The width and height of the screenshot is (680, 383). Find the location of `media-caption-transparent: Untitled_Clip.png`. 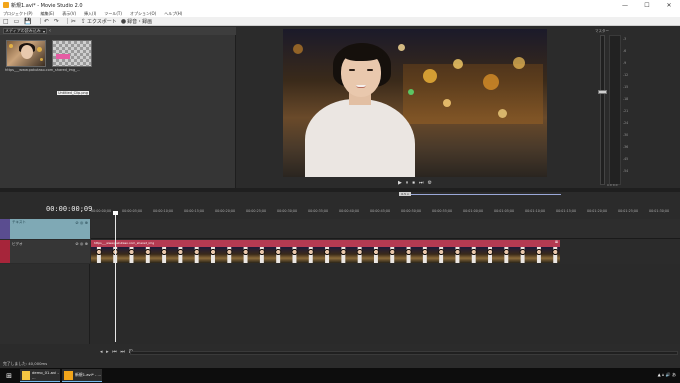

media-caption-transparent: Untitled_Clip.png is located at coordinates (73, 93).